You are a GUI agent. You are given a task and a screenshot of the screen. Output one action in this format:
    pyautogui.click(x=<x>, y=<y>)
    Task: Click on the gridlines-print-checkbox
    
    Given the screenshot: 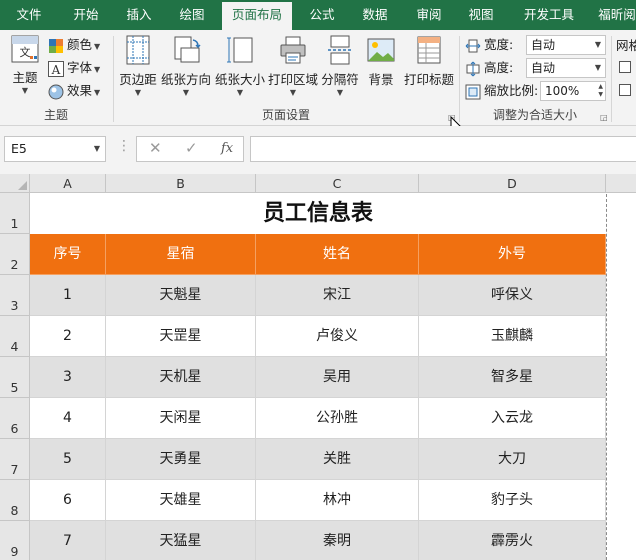 What is the action you would take?
    pyautogui.click(x=625, y=90)
    